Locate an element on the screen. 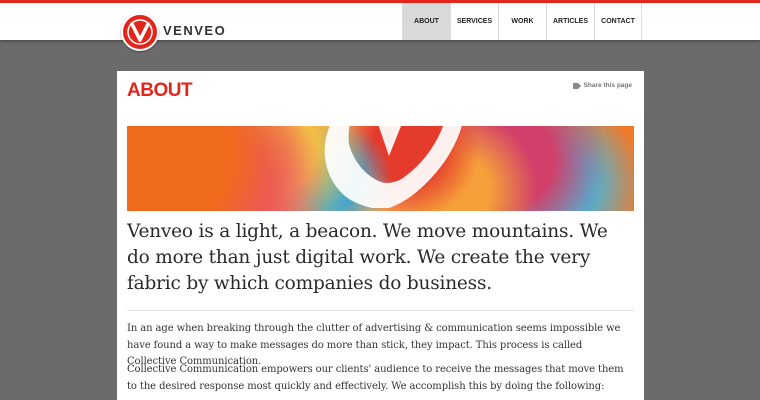 The image size is (760, 400). brand-name: VENVEO is located at coordinates (194, 30).